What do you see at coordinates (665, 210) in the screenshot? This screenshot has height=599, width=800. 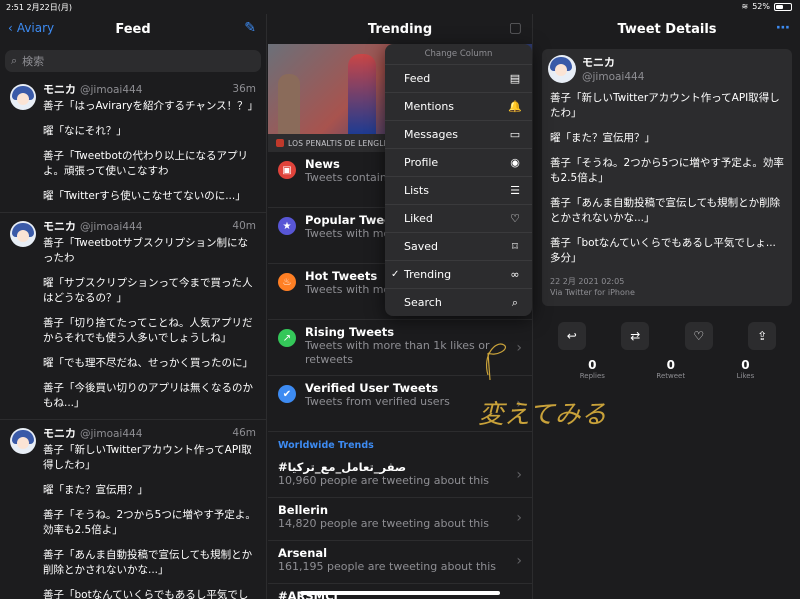 I see `detail-line: 善子「あんま自動投稿で宣伝しても規制とか削除とかされないかな...」` at bounding box center [665, 210].